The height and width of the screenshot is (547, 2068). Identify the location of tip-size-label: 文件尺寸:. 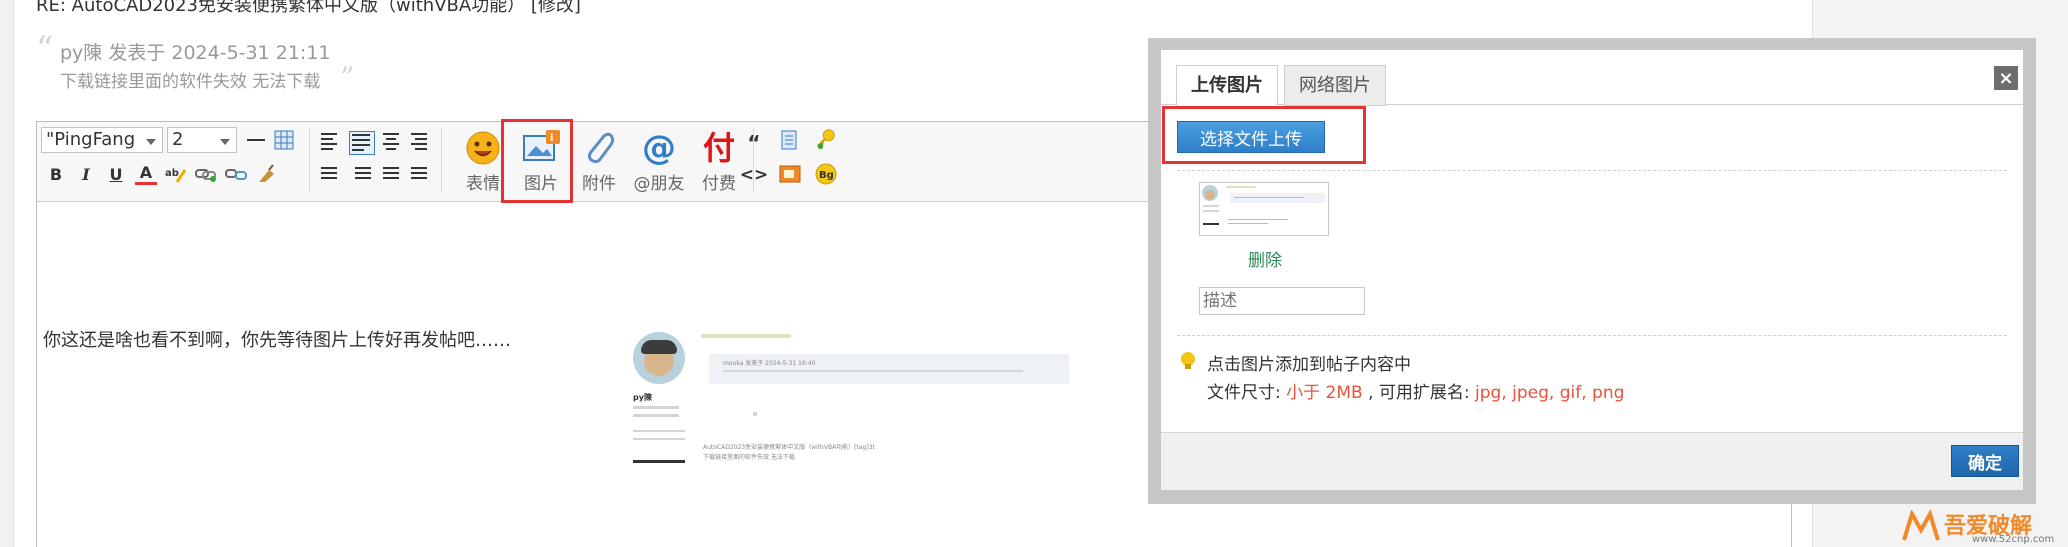
(1247, 393).